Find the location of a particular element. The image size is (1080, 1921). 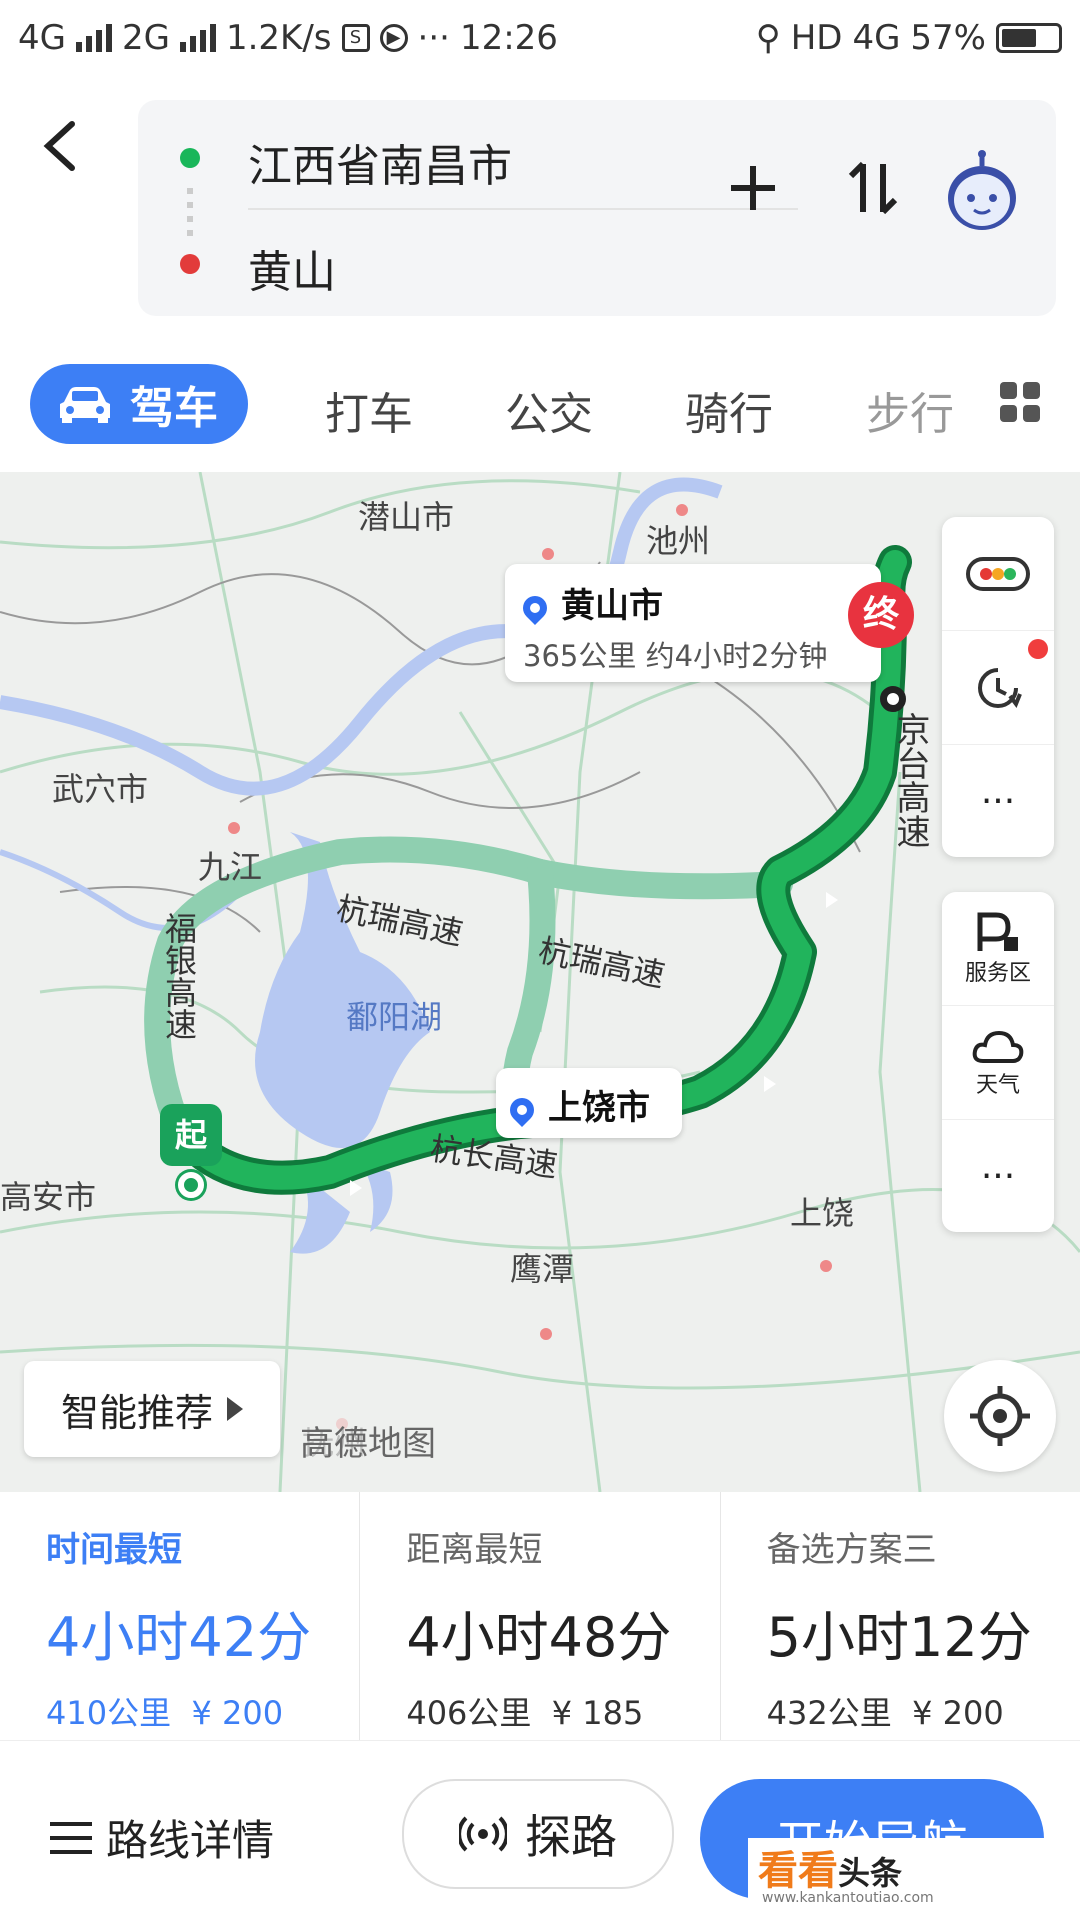

route-input-card: 江西省南昌市 黄山 is located at coordinates (597, 208).